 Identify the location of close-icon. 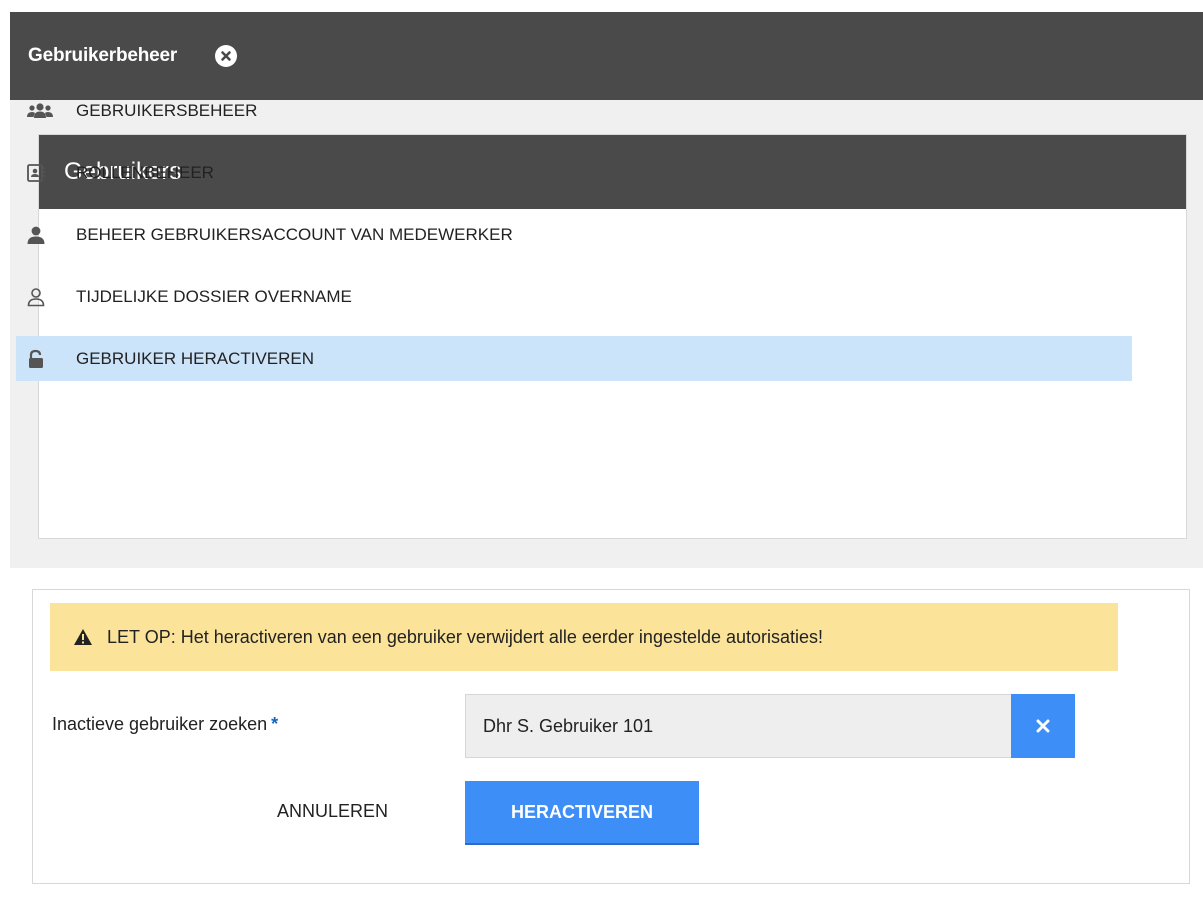
(1043, 726).